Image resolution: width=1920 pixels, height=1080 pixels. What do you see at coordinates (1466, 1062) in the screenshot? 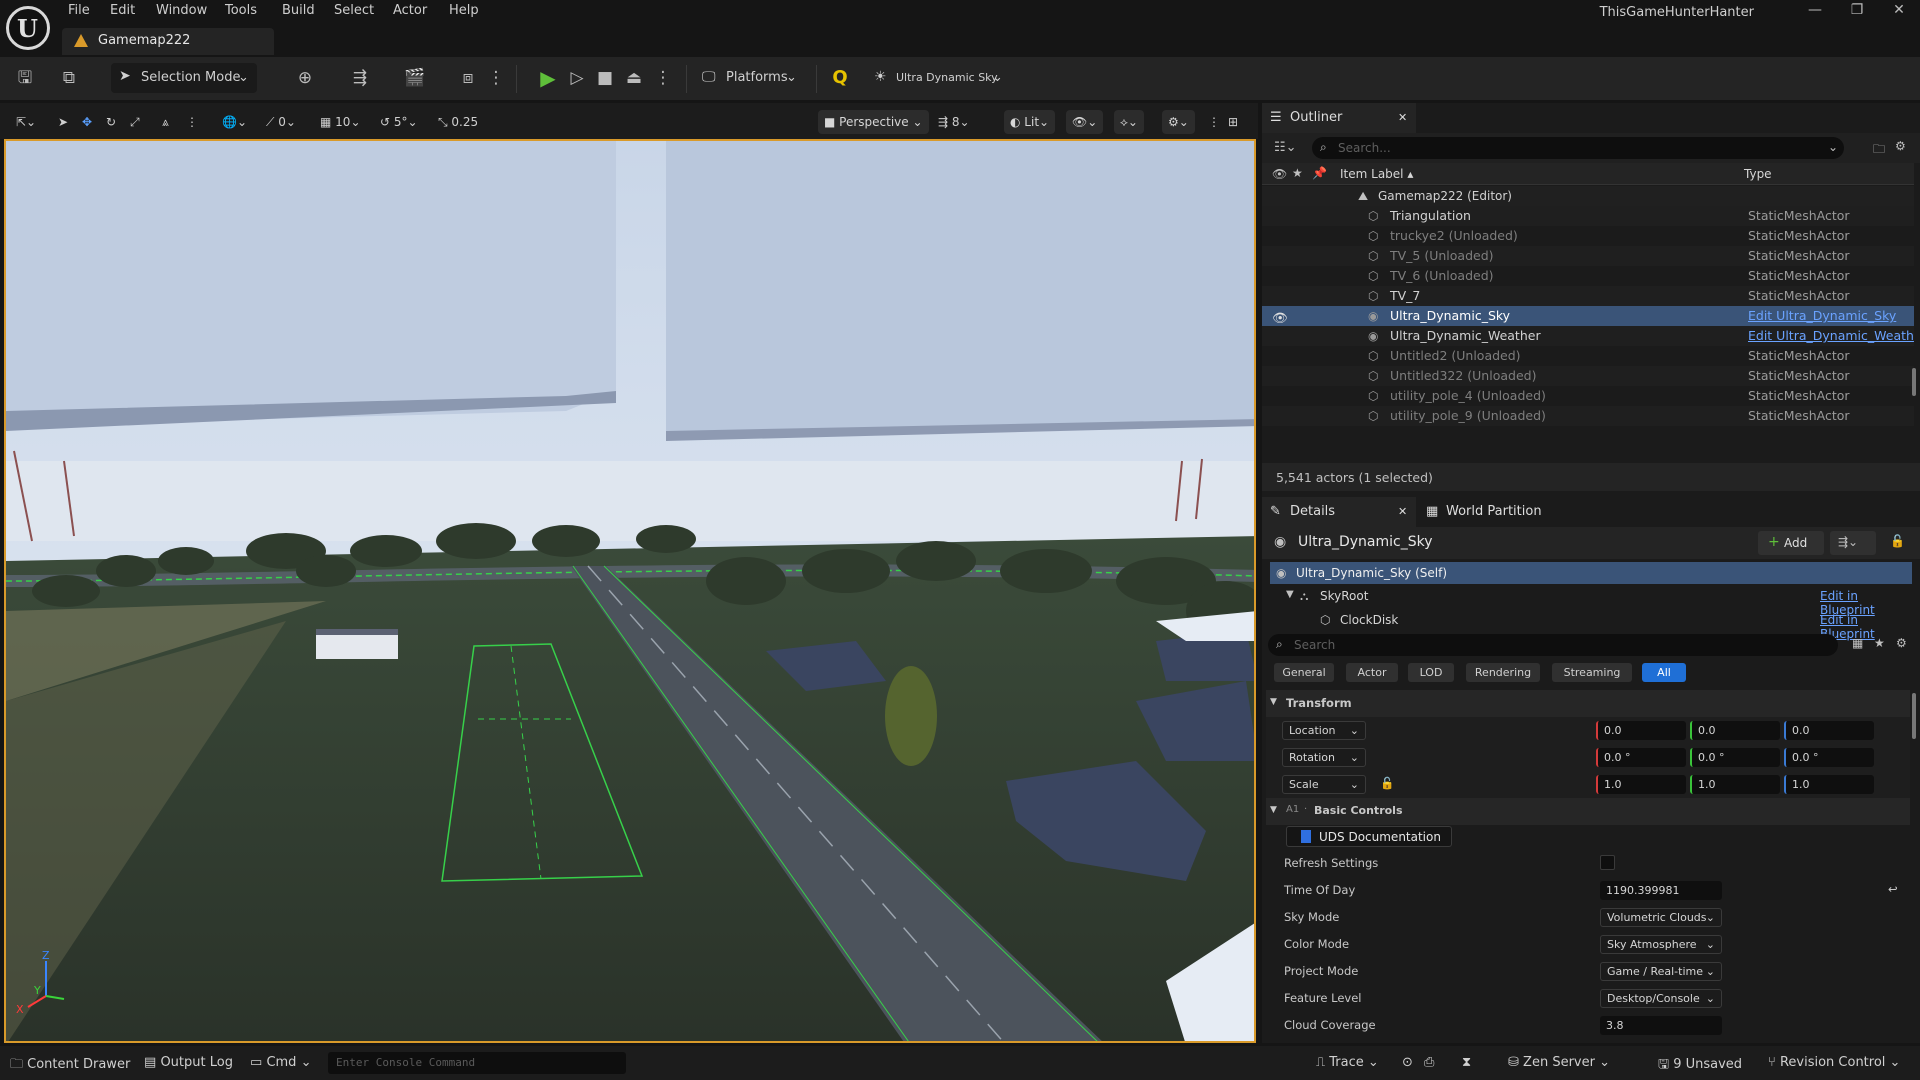
I see `hourglass-icon: ⧗` at bounding box center [1466, 1062].